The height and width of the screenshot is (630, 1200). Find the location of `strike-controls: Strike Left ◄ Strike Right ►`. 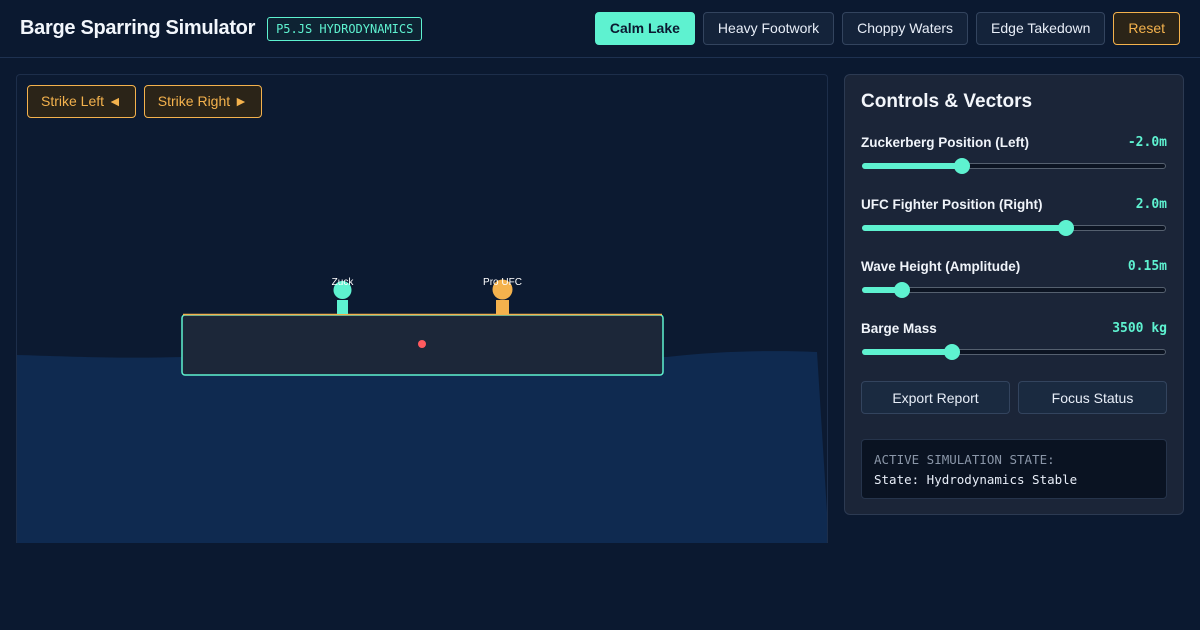

strike-controls: Strike Left ◄ Strike Right ► is located at coordinates (144, 101).